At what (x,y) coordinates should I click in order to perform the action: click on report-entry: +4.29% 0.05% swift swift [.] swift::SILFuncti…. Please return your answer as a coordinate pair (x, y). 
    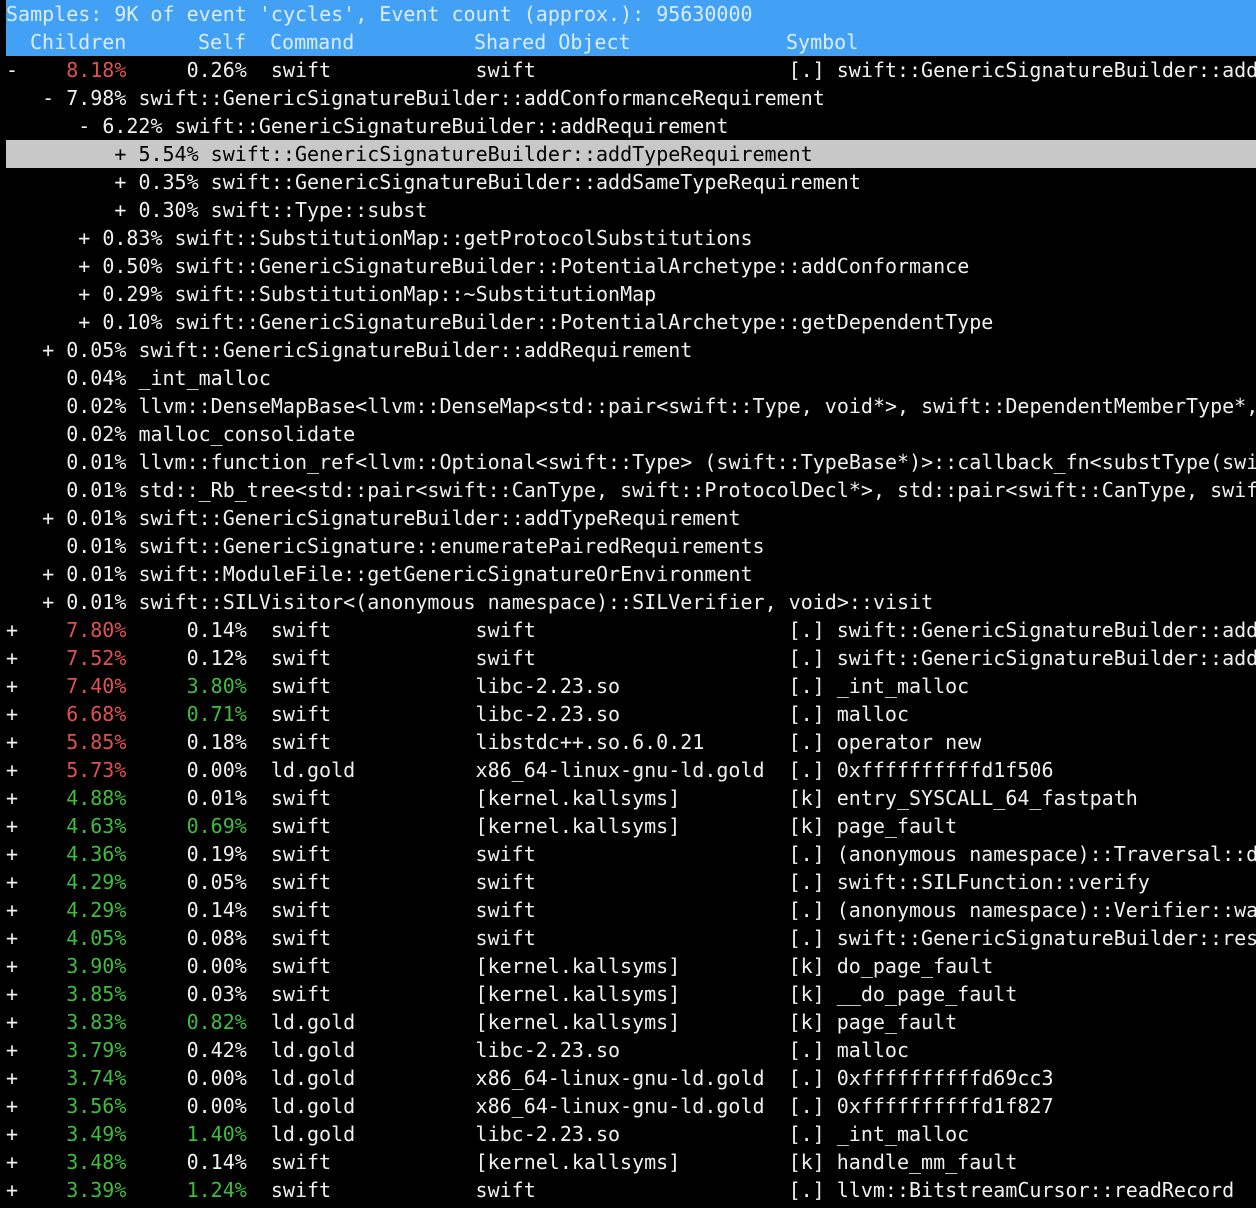
    Looking at the image, I should click on (628, 882).